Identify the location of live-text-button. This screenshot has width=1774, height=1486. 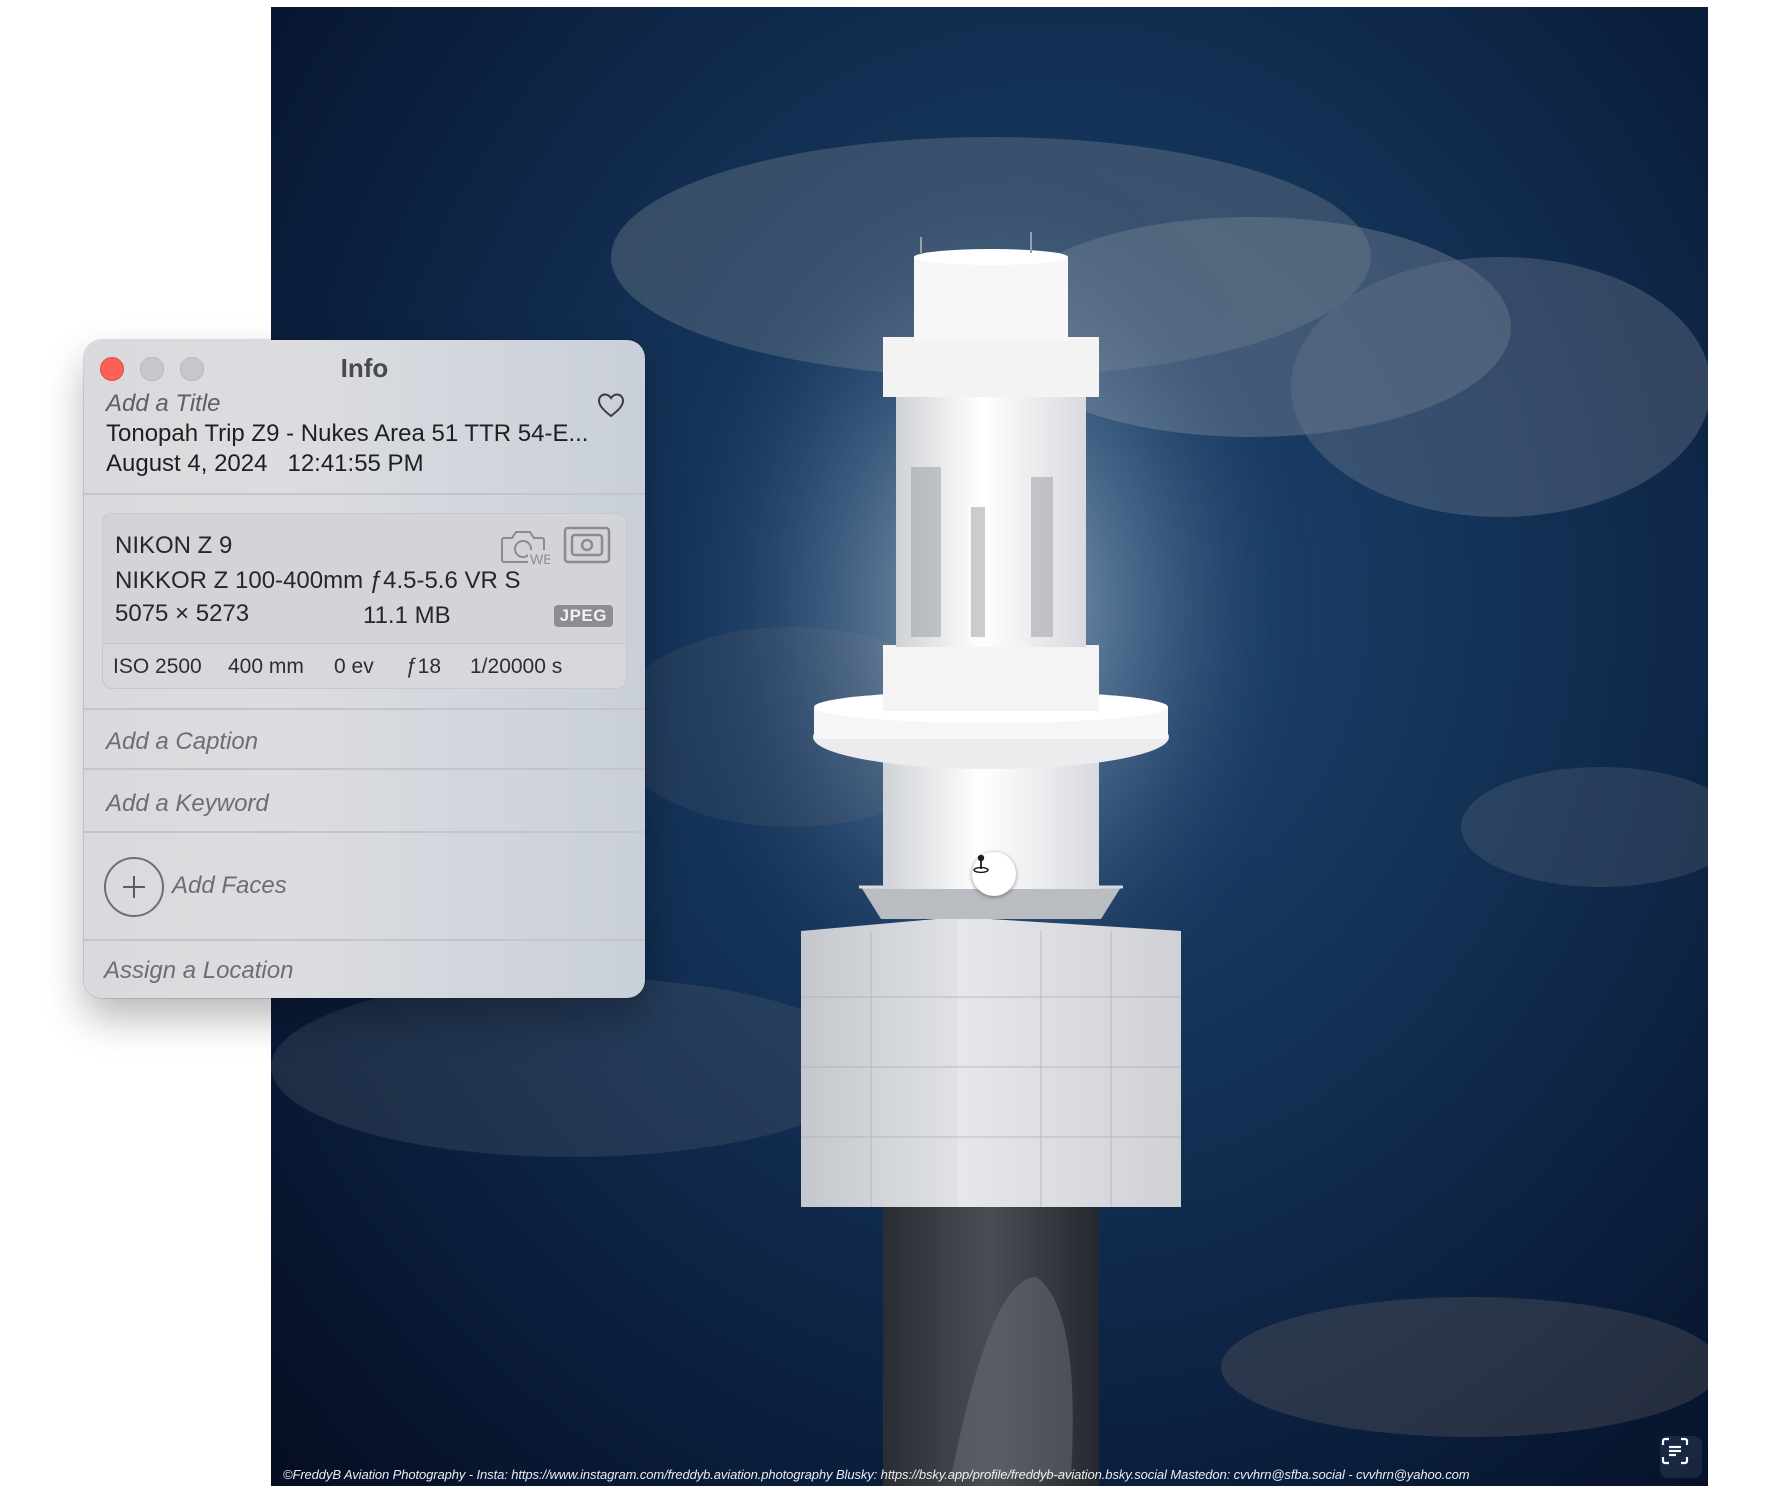
(1681, 1457).